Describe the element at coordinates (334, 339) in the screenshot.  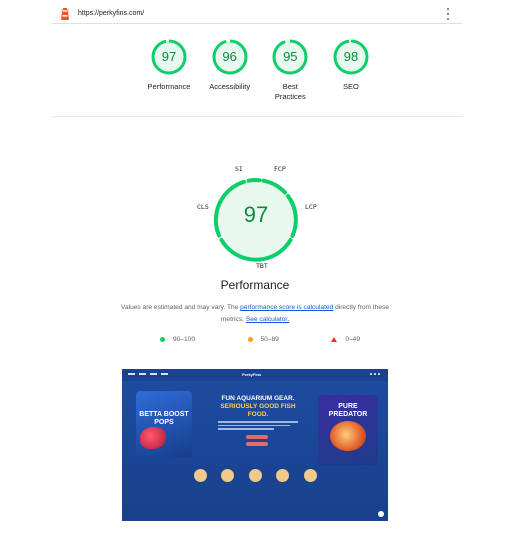
I see `red-triangle-icon` at that location.